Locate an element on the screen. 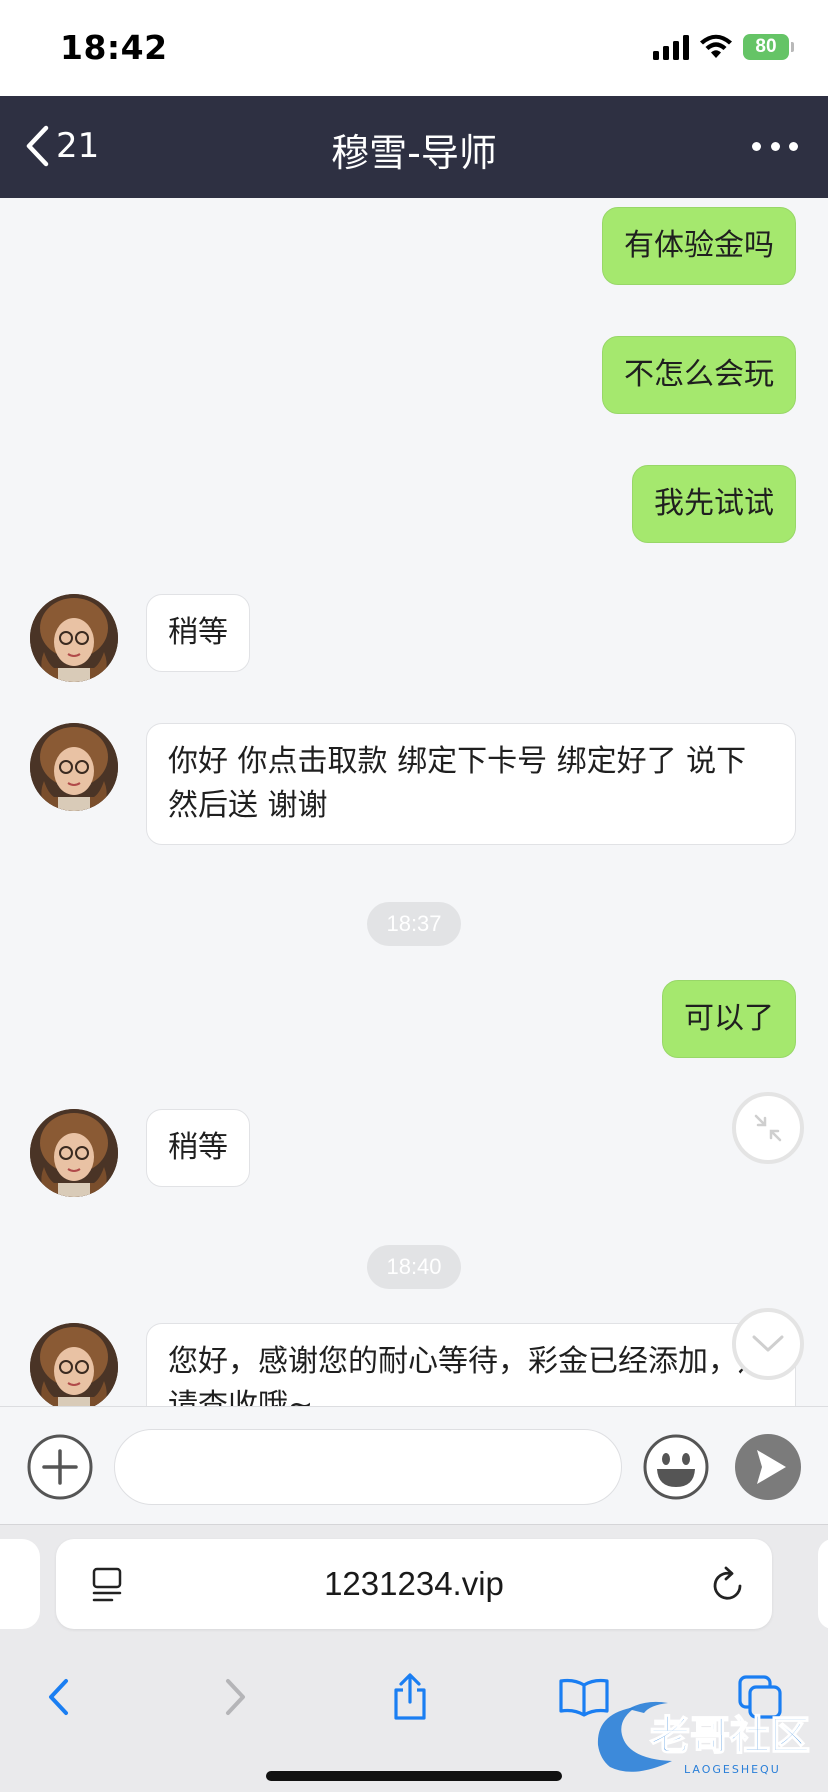 The image size is (828, 1792). chat-title: 穆雪-导师 is located at coordinates (414, 153).